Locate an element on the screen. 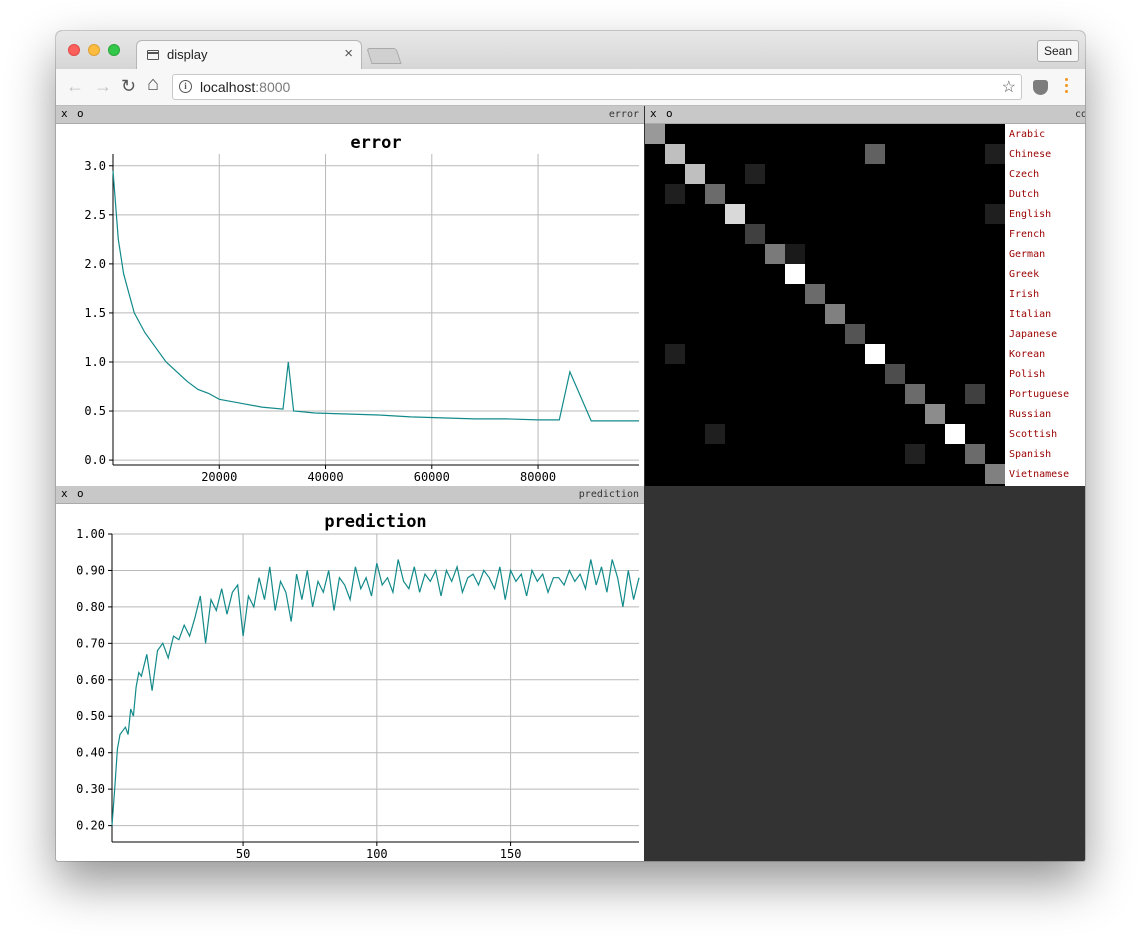 The width and height of the screenshot is (1141, 942). back-arrow-icon: ← is located at coordinates (75, 86).